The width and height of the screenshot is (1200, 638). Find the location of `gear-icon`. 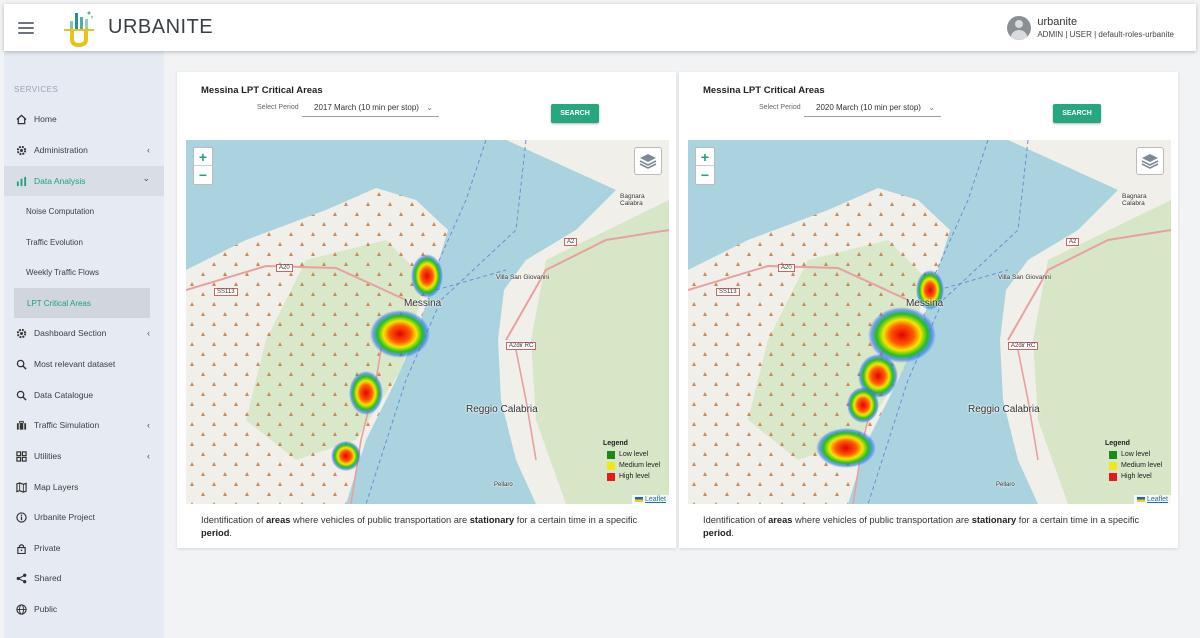

gear-icon is located at coordinates (21, 150).